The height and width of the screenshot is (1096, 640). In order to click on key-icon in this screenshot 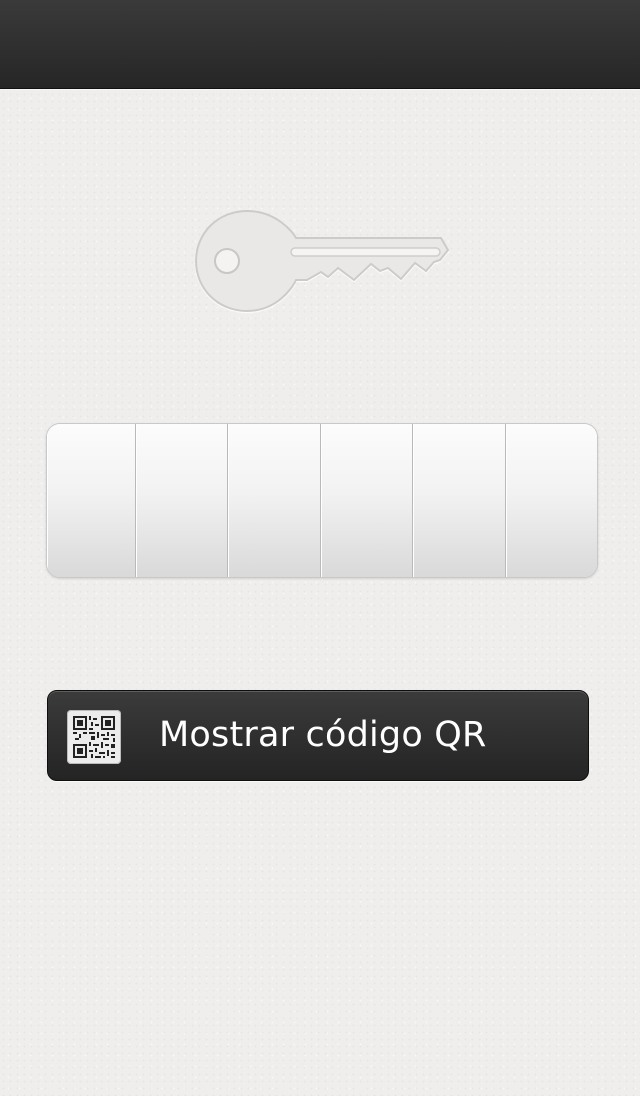, I will do `click(325, 260)`.